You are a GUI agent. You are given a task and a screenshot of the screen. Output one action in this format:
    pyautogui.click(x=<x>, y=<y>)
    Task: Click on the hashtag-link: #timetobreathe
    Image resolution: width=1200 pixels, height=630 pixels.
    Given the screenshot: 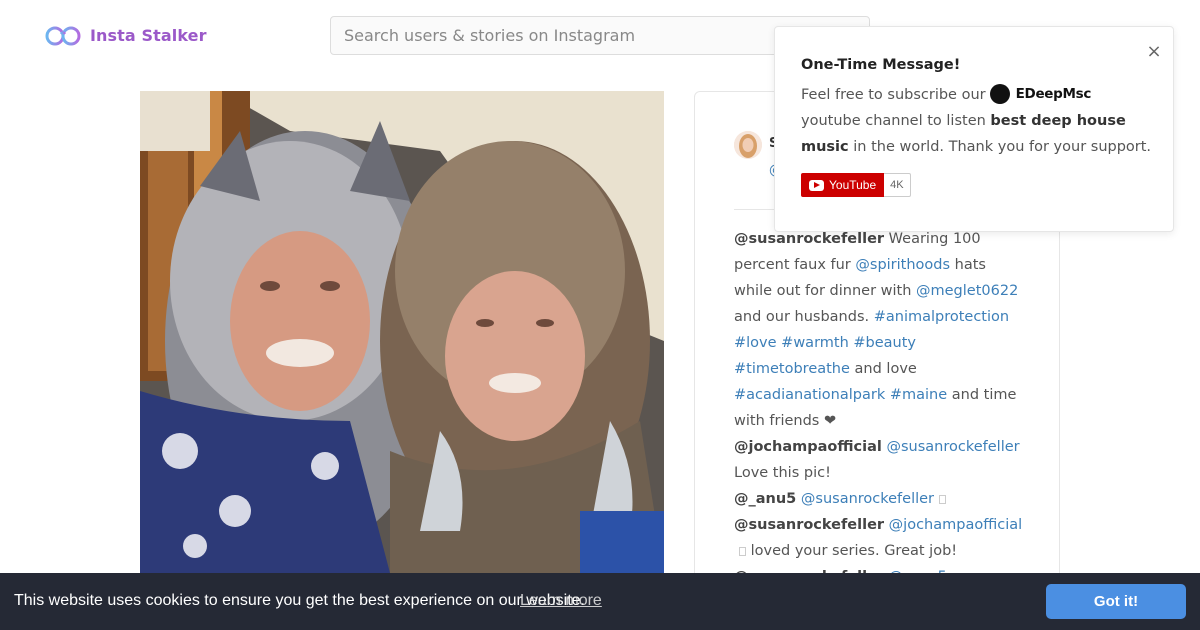 What is the action you would take?
    pyautogui.click(x=792, y=369)
    